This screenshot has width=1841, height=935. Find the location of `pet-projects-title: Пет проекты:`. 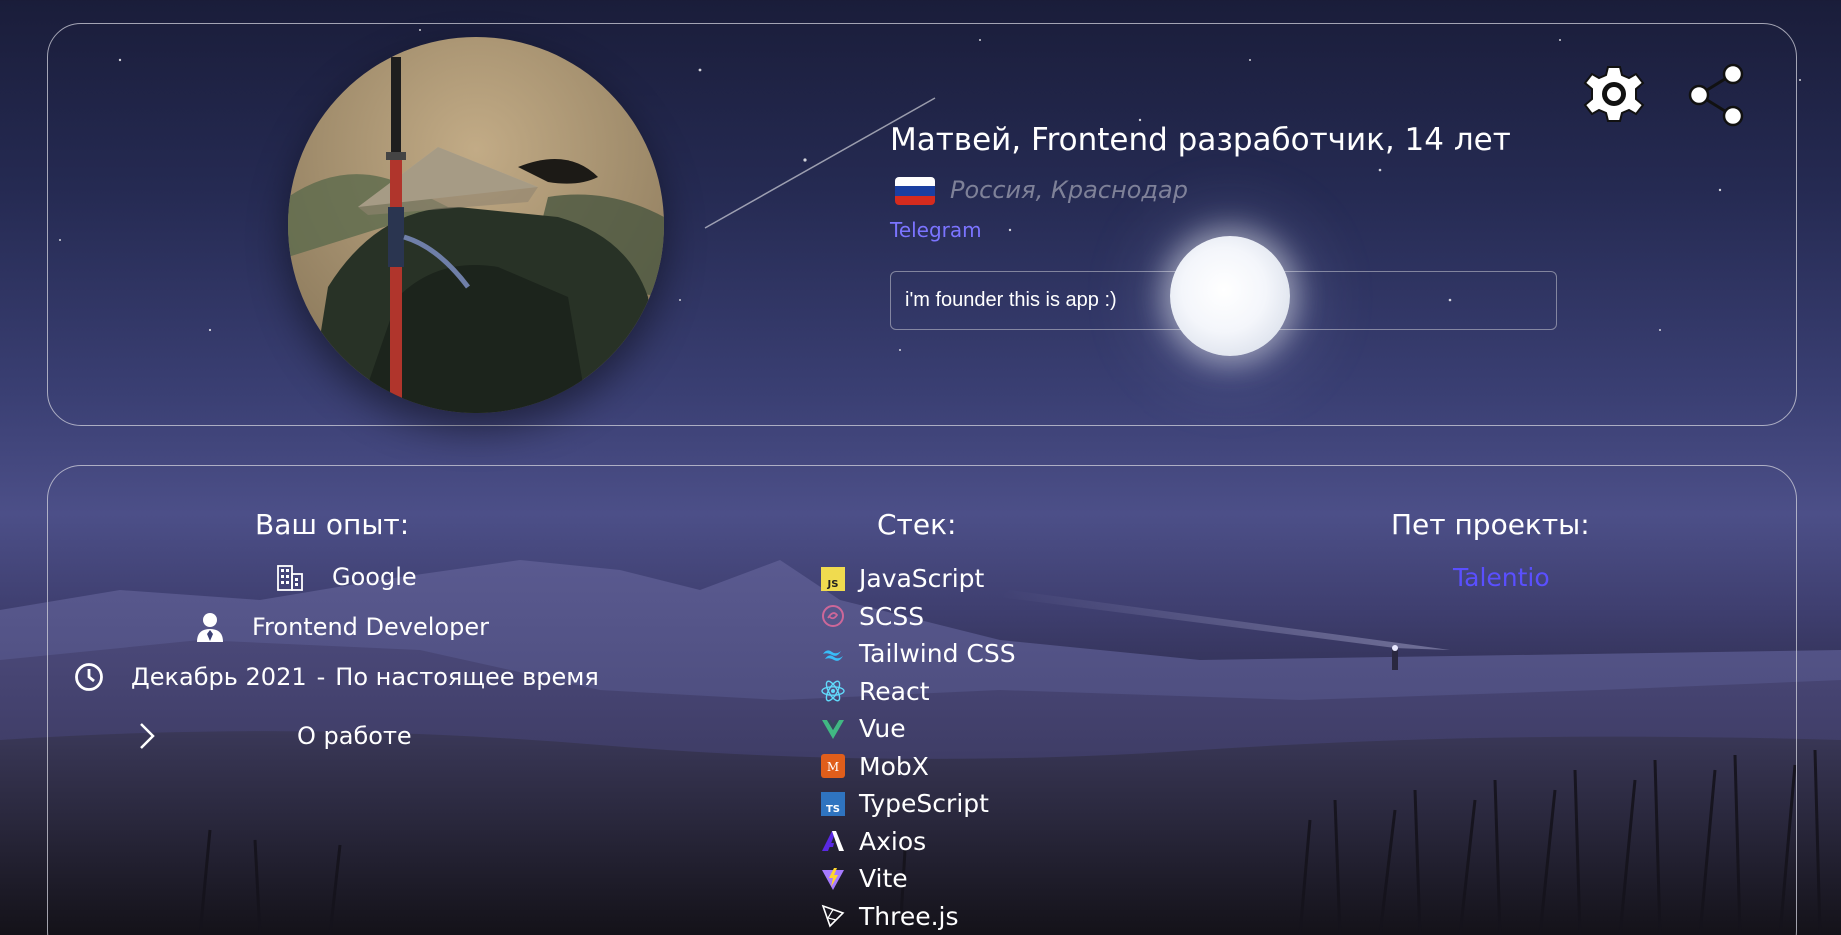

pet-projects-title: Пет проекты: is located at coordinates (1490, 524).